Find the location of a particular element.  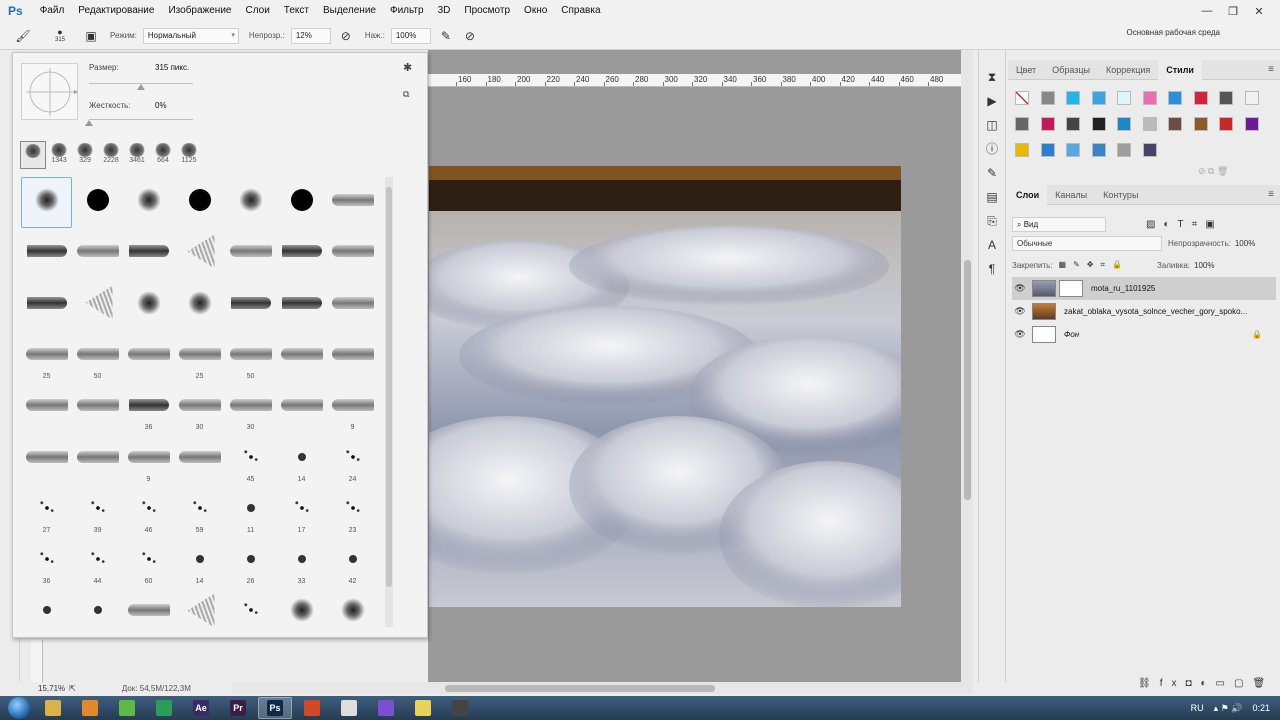

history-icon: ⧗ is located at coordinates (992, 77).